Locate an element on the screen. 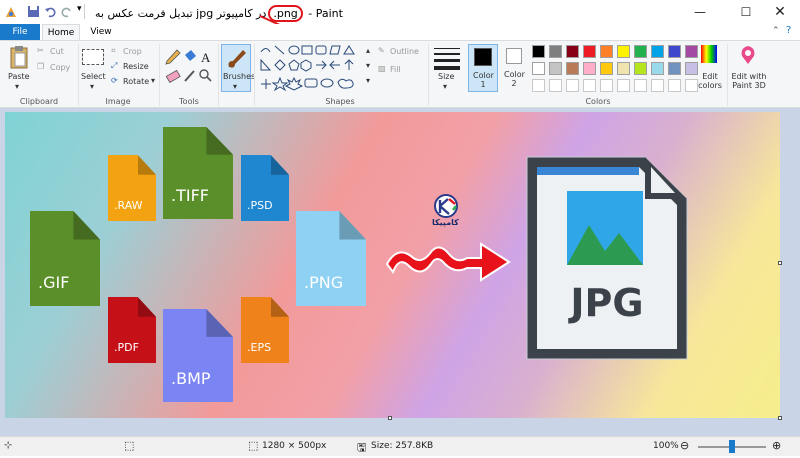 The image size is (800, 458). rotate-icon: ⟳ is located at coordinates (114, 80).